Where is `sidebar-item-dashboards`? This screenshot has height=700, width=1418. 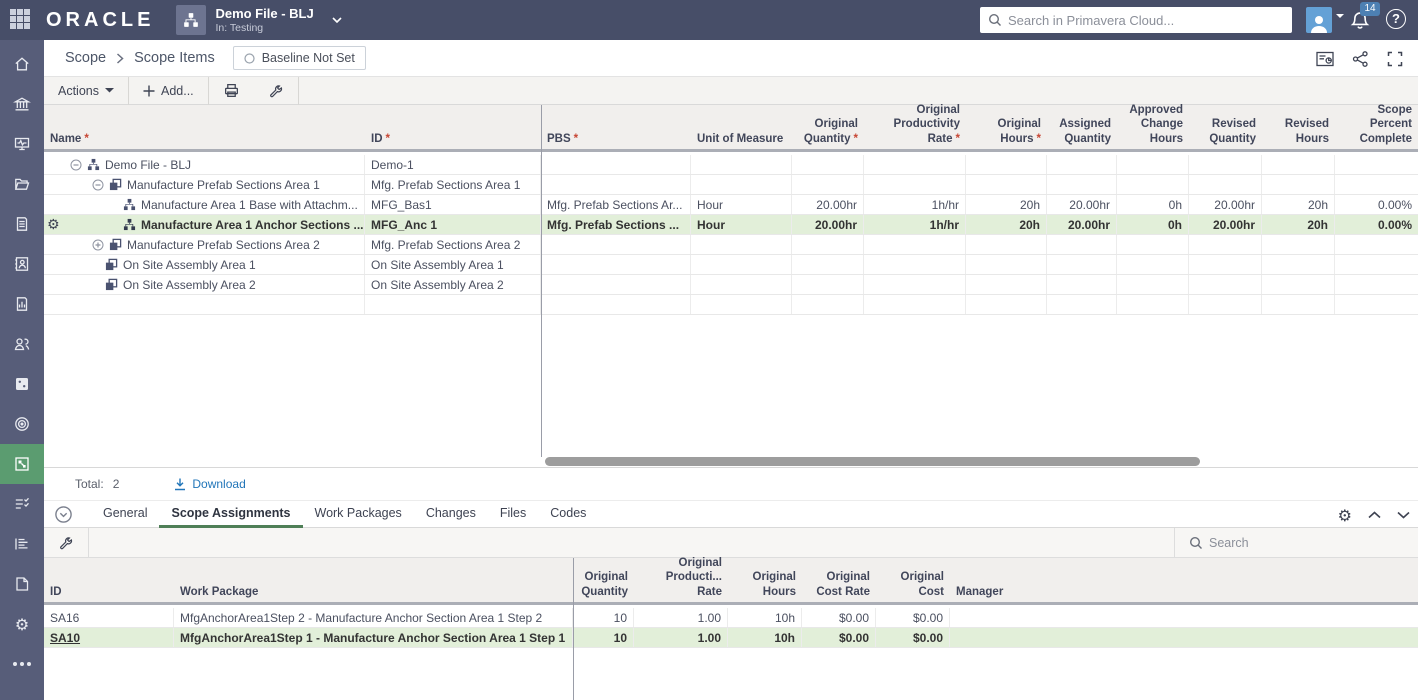 sidebar-item-dashboards is located at coordinates (22, 144).